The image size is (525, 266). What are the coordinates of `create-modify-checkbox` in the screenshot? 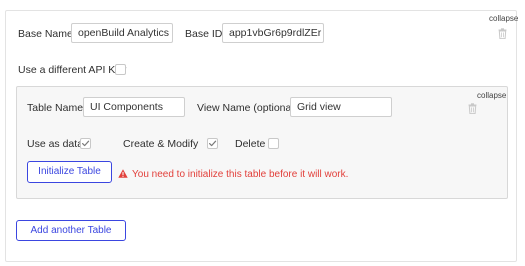 It's located at (212, 143).